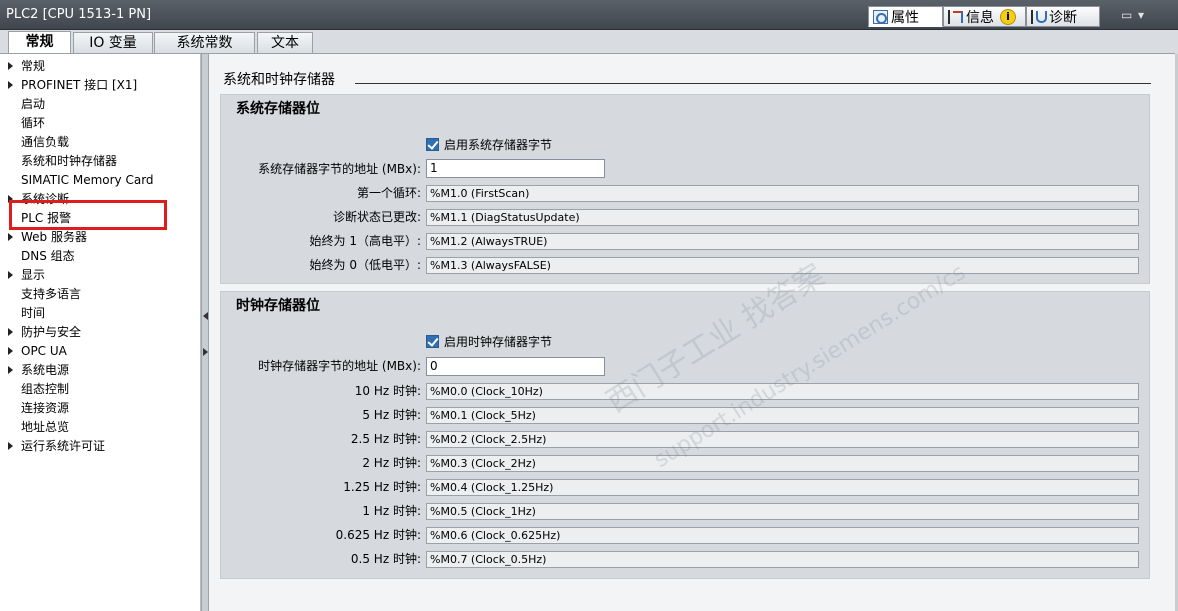 The image size is (1178, 611). Describe the element at coordinates (45, 408) in the screenshot. I see `nav-item-label: 连接资源` at that location.